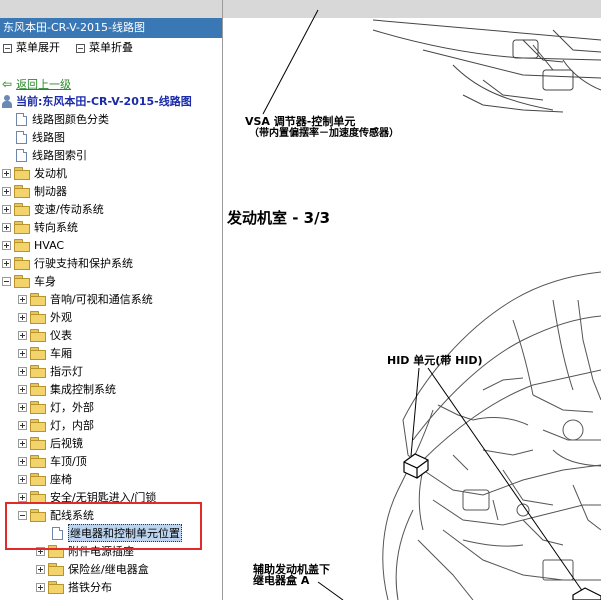 The width and height of the screenshot is (601, 600). I want to click on tree-subfolder-item: 灯，外部, so click(56, 407).